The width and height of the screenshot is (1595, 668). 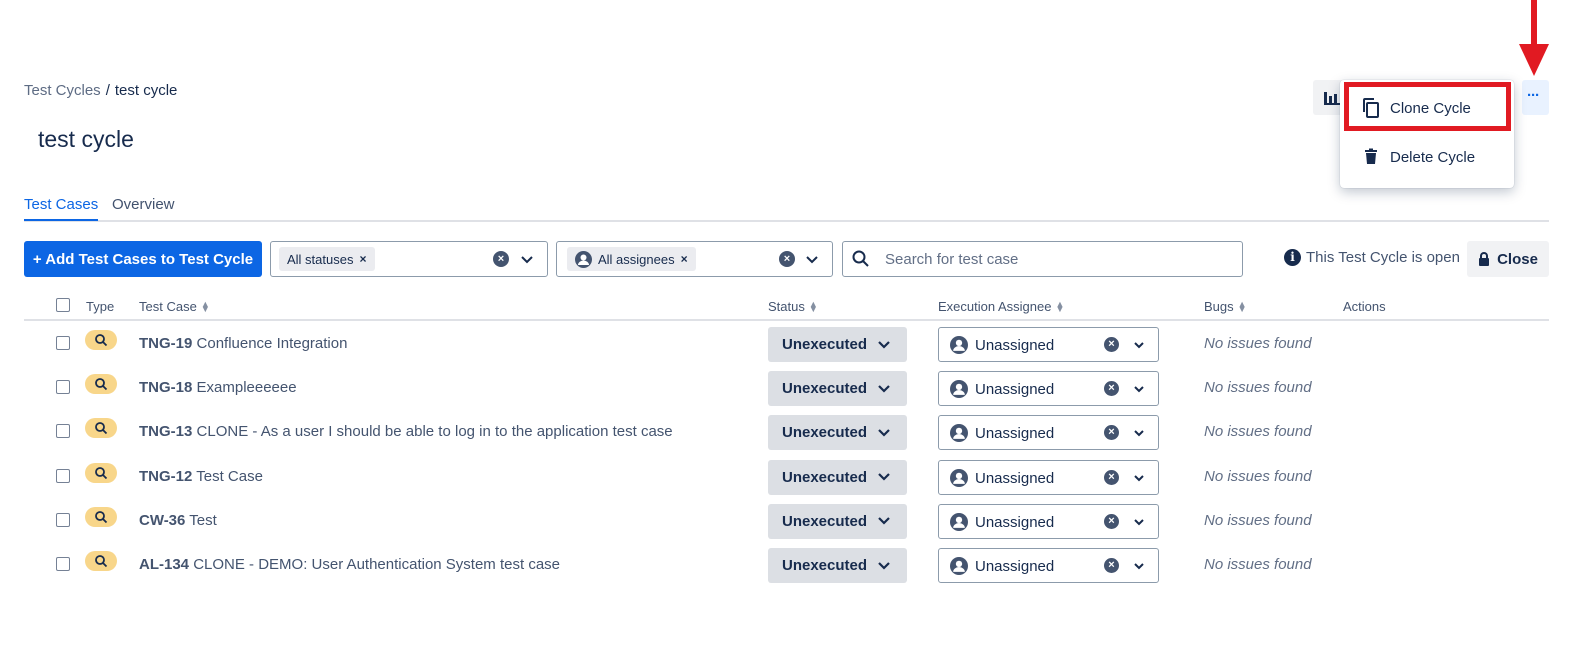 What do you see at coordinates (501, 259) in the screenshot?
I see `clear-status-icon: ×` at bounding box center [501, 259].